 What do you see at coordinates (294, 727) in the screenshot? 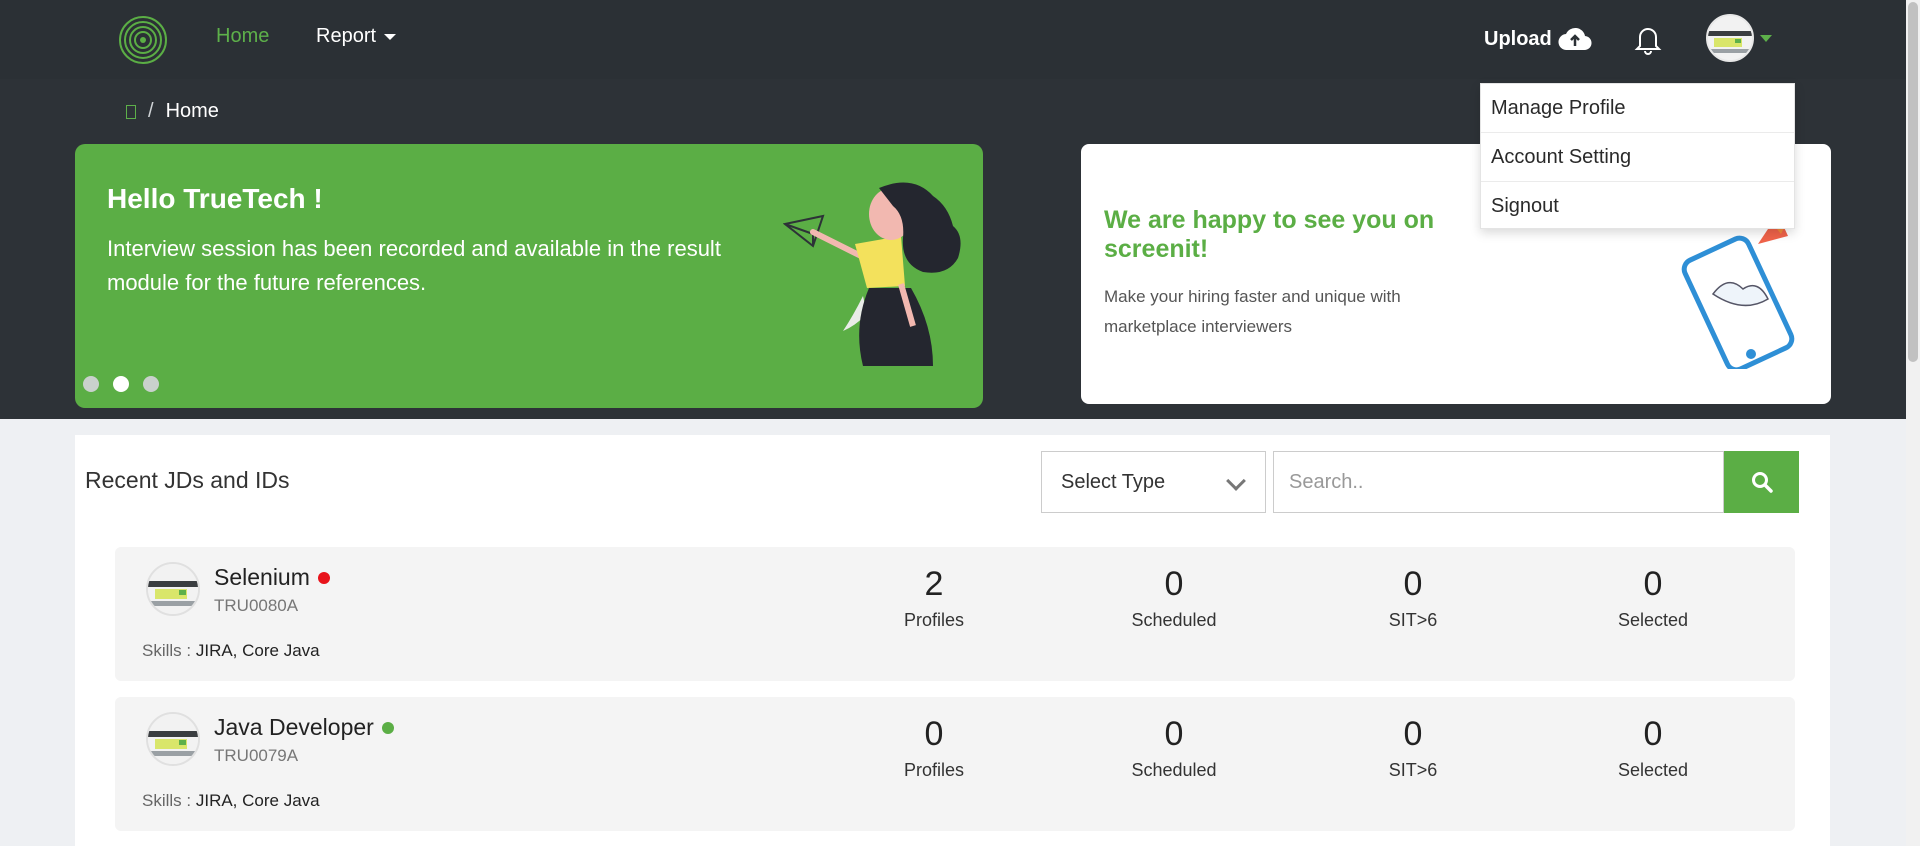
I see `job-title-text: Java Developer` at bounding box center [294, 727].